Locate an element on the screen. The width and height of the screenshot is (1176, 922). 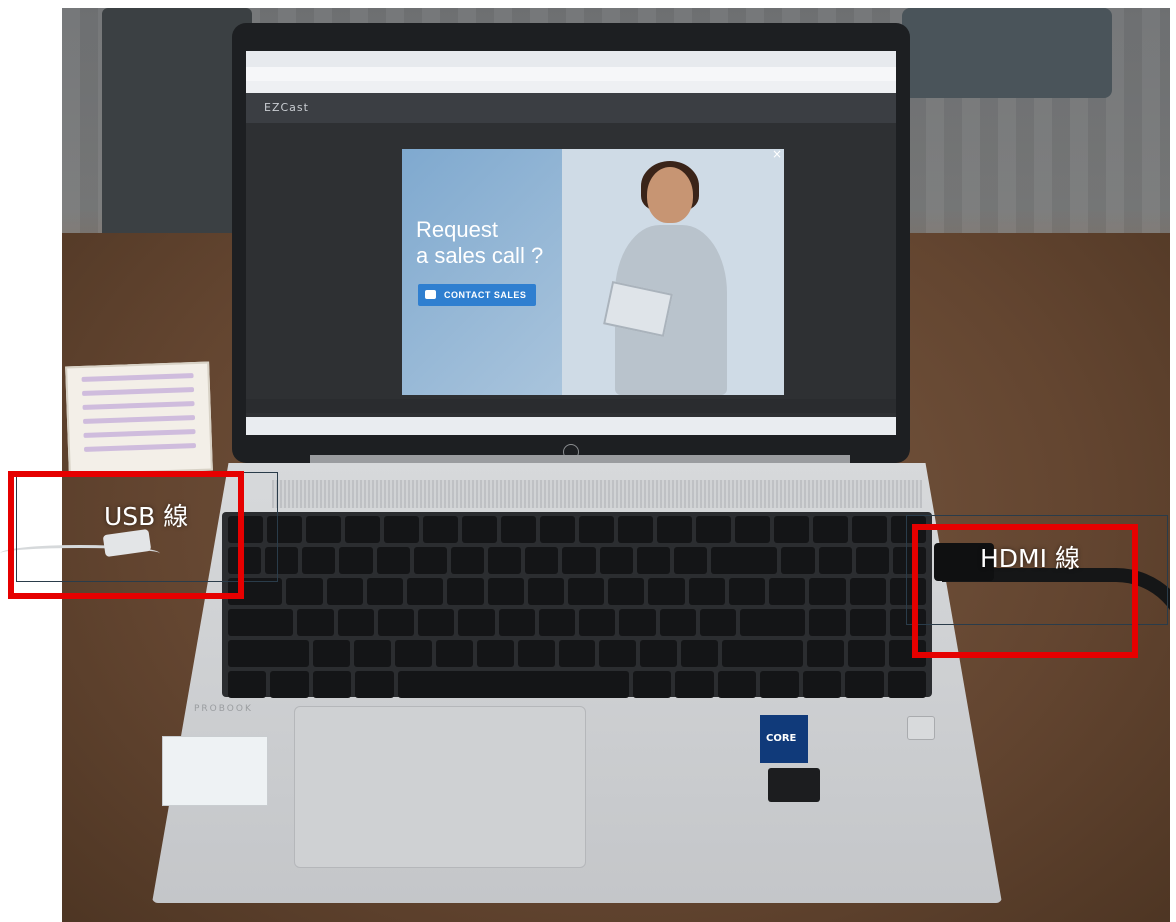
browser-address-bar is located at coordinates (571, 74).